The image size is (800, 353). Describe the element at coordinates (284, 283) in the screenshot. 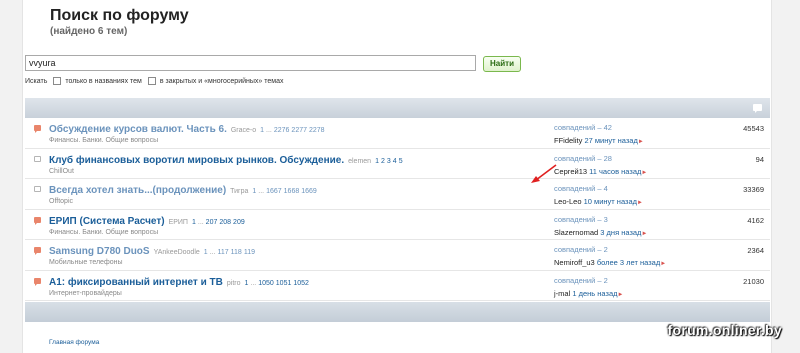

I see `page-link: 1051` at that location.